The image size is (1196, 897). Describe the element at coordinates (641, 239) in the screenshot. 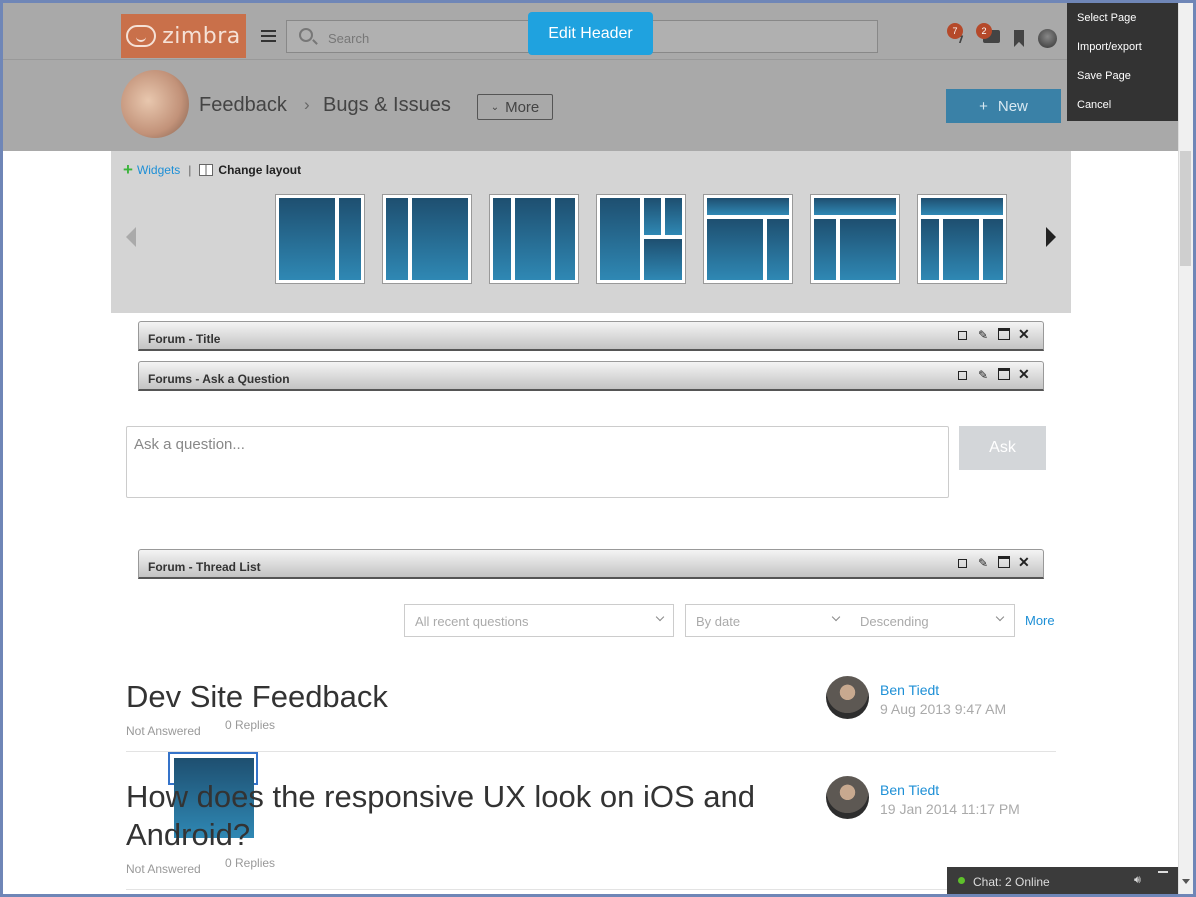

I see `layout-option-grid-mixed` at that location.